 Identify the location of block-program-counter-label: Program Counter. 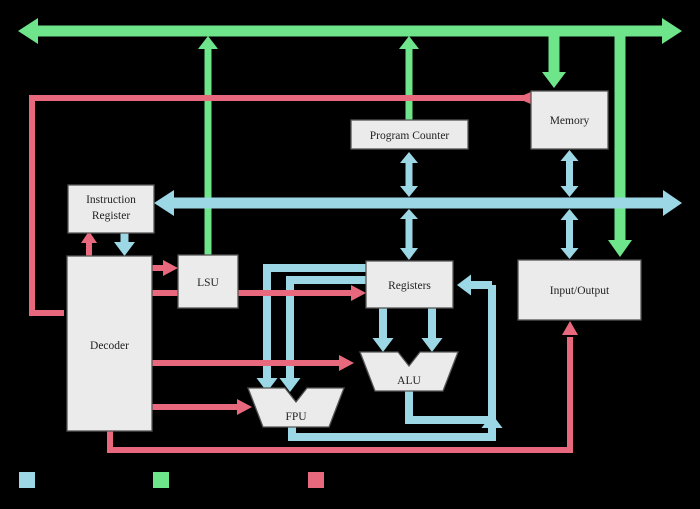
(410, 136).